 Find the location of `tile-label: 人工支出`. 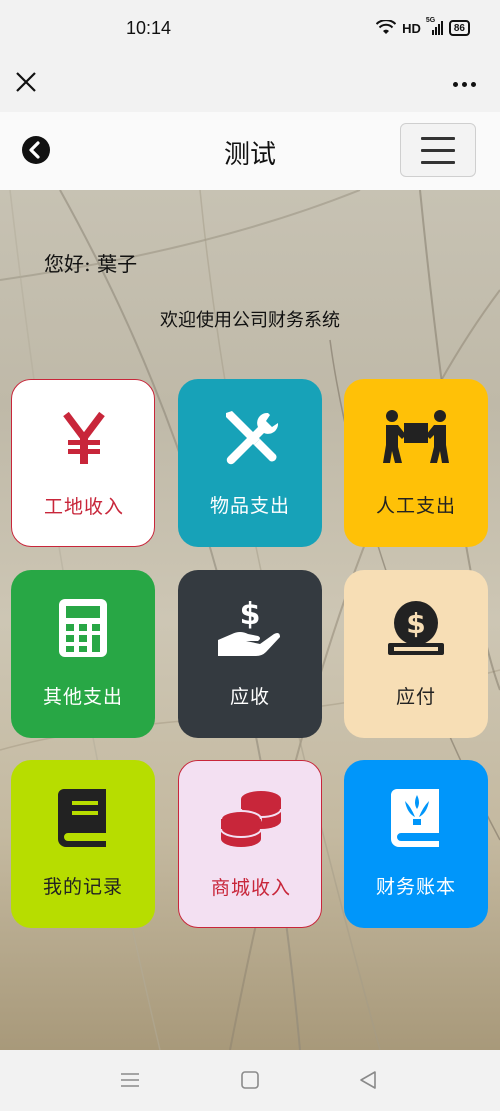

tile-label: 人工支出 is located at coordinates (415, 506).